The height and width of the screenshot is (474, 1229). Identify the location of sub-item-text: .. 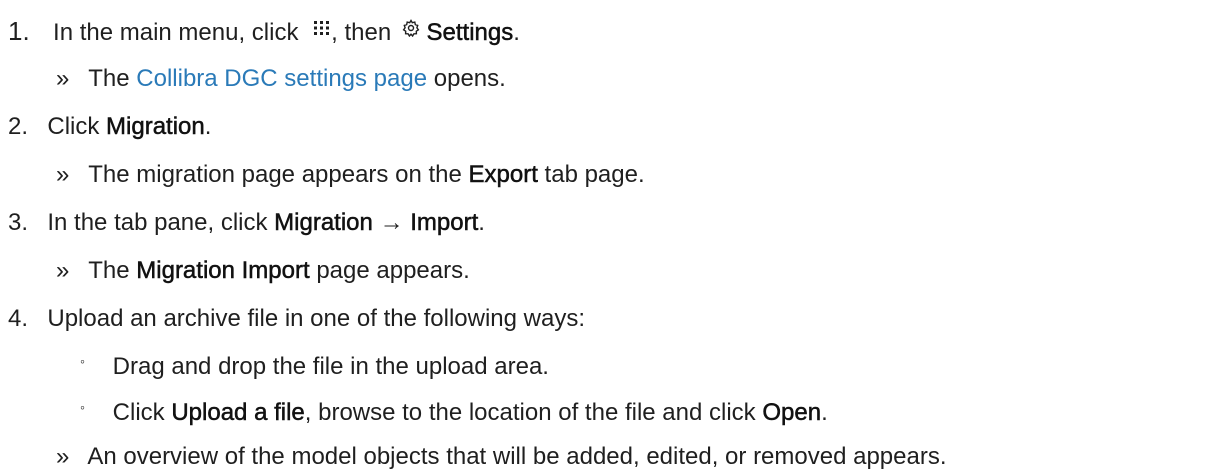
(824, 412).